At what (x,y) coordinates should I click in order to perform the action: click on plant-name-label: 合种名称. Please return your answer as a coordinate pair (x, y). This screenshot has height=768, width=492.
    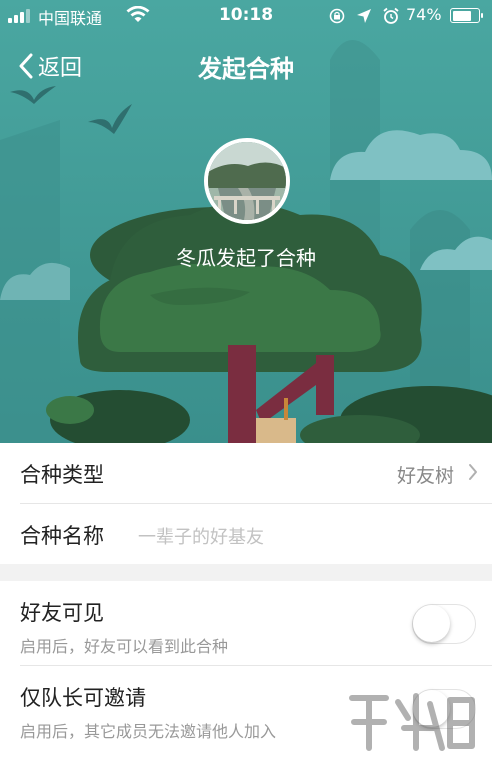
    Looking at the image, I should click on (62, 536).